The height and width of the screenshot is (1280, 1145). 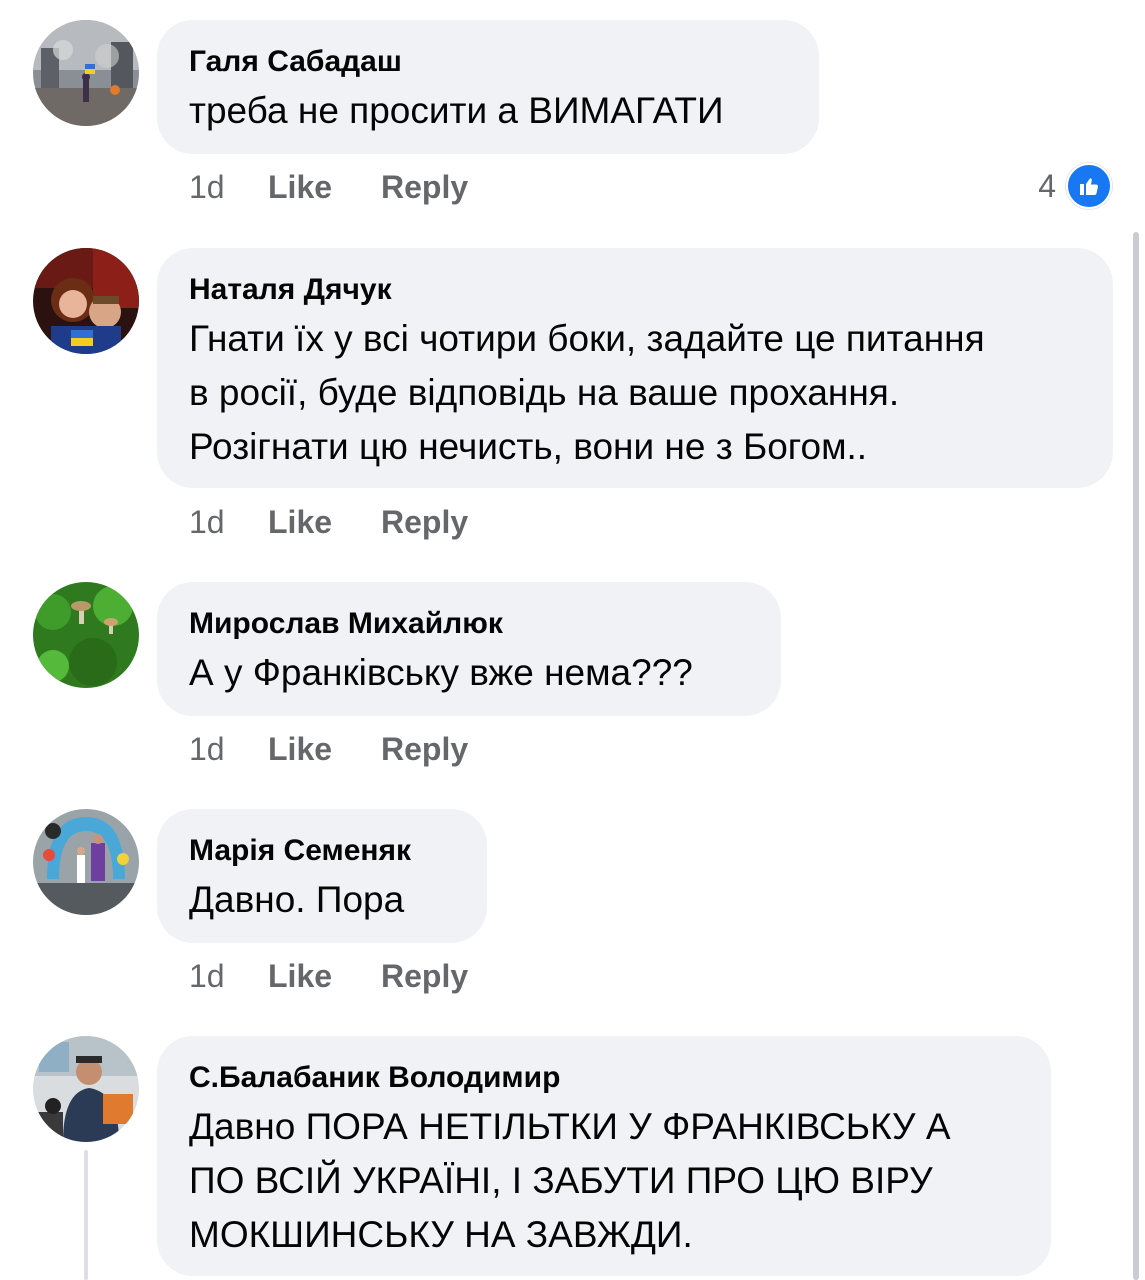 What do you see at coordinates (322, 851) in the screenshot?
I see `comment-author: Марія Семеняк` at bounding box center [322, 851].